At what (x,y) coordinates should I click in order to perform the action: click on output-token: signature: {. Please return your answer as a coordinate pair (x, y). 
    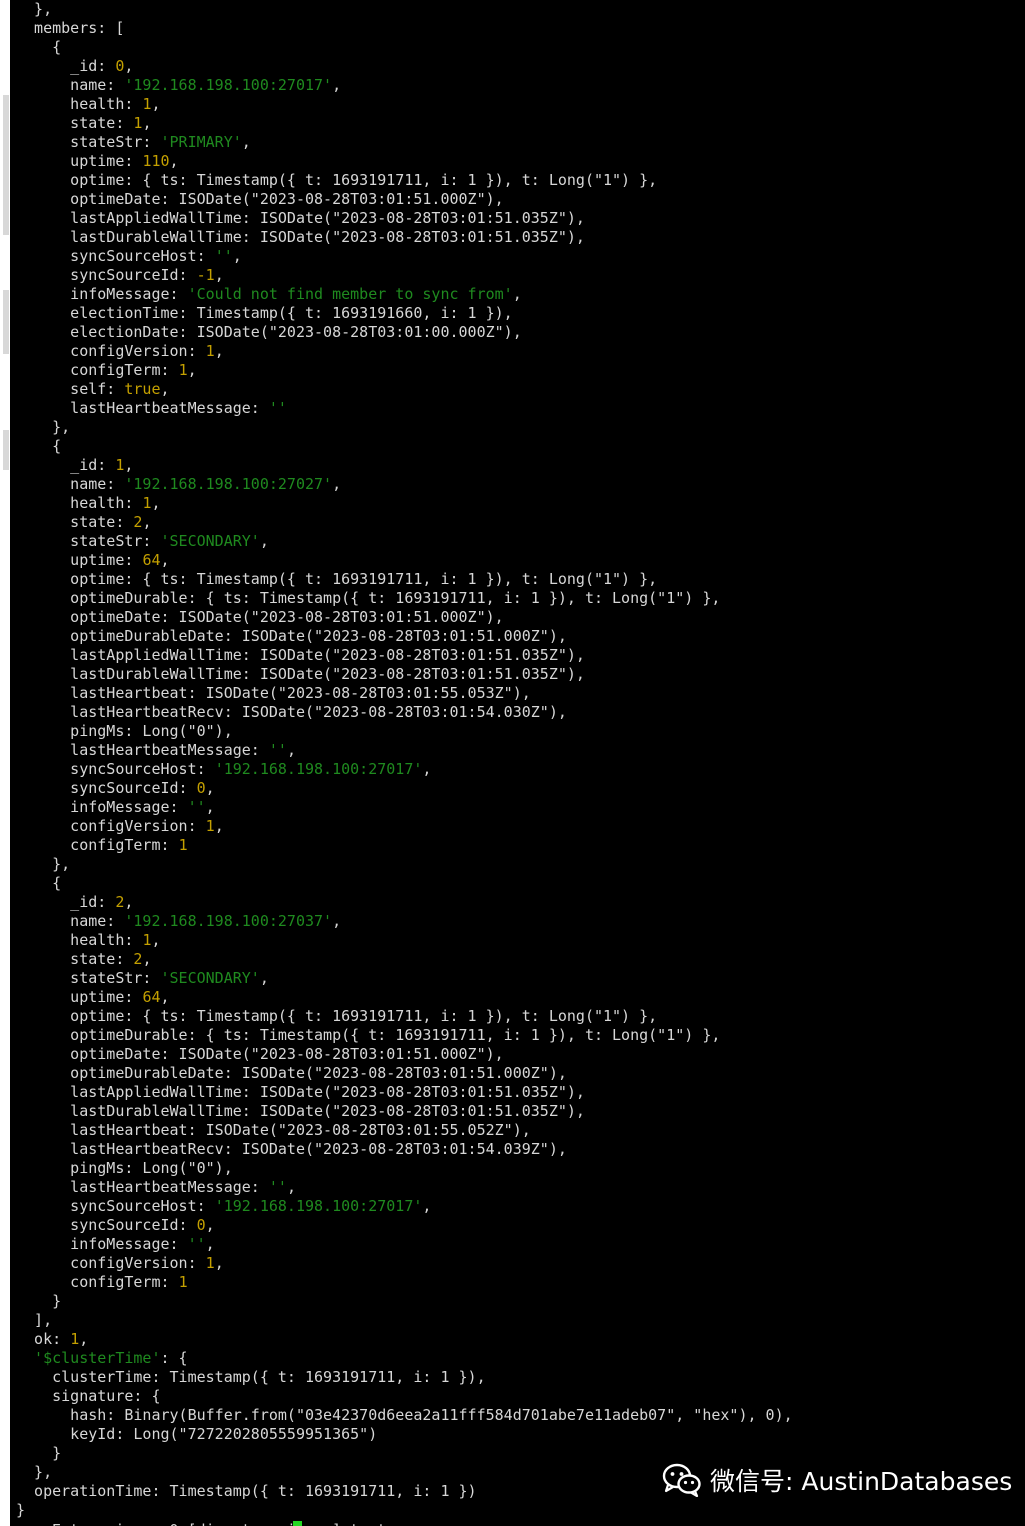
    Looking at the image, I should click on (88, 1396).